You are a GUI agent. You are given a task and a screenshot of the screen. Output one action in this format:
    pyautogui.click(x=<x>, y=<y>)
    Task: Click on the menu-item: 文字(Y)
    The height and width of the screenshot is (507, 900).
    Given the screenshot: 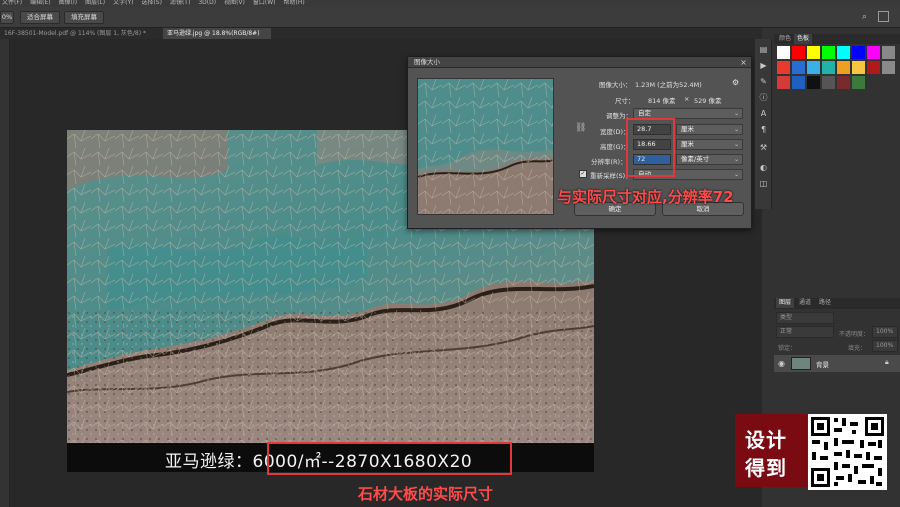 What is the action you would take?
    pyautogui.click(x=123, y=3)
    